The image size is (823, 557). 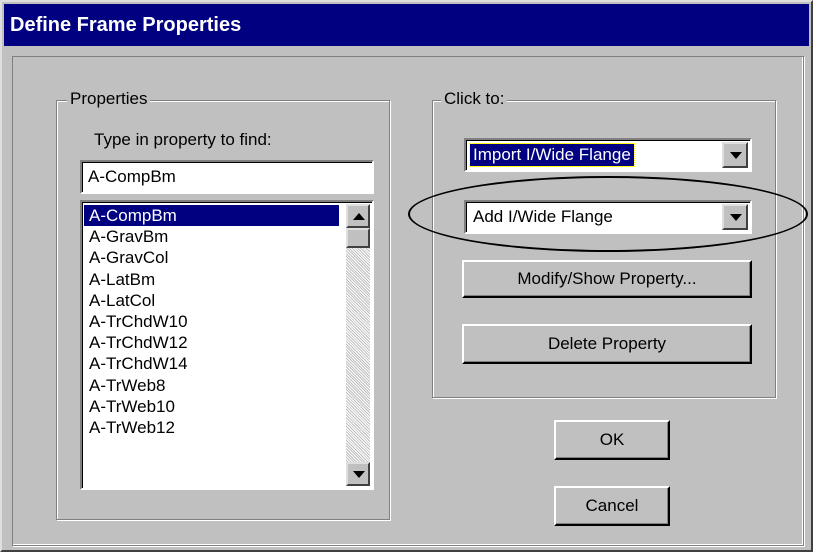 I want to click on scroll-up-button, so click(x=358, y=216).